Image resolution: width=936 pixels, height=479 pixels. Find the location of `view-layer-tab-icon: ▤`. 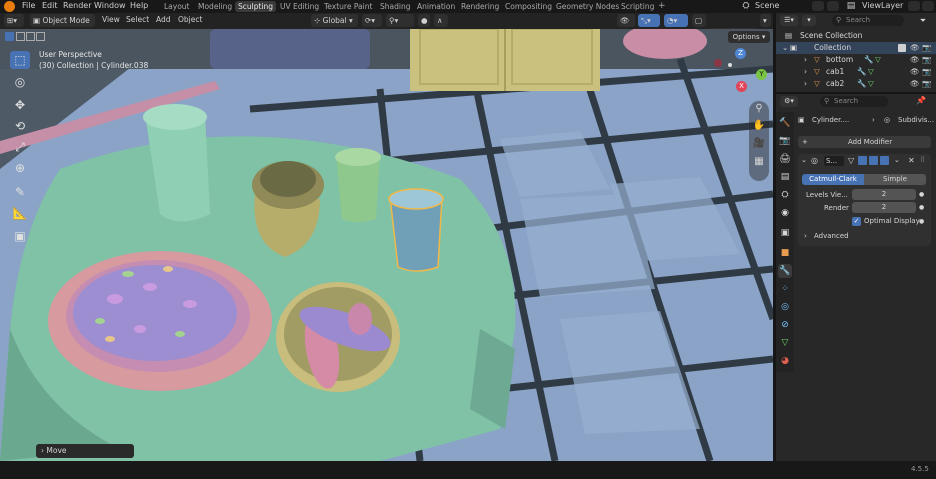

view-layer-tab-icon: ▤ is located at coordinates (785, 177).